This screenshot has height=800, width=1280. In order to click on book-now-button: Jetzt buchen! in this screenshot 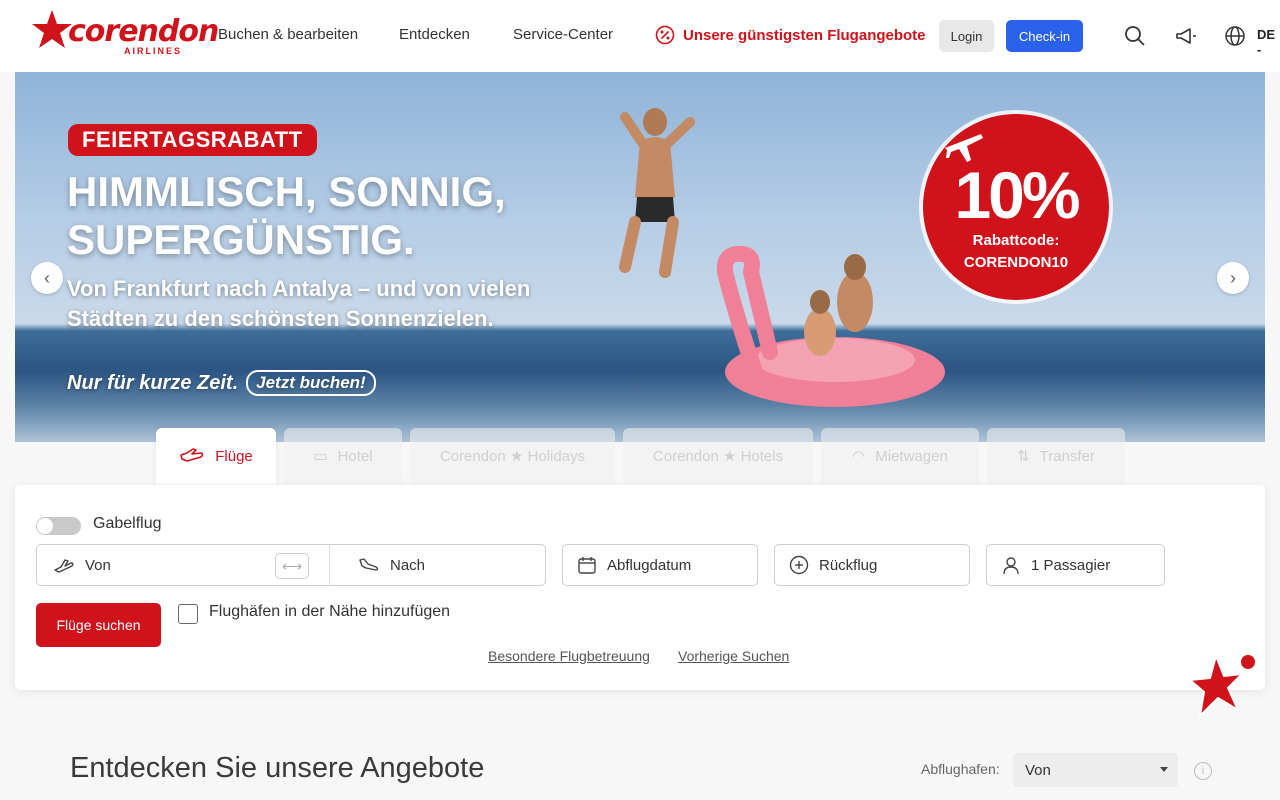, I will do `click(311, 383)`.